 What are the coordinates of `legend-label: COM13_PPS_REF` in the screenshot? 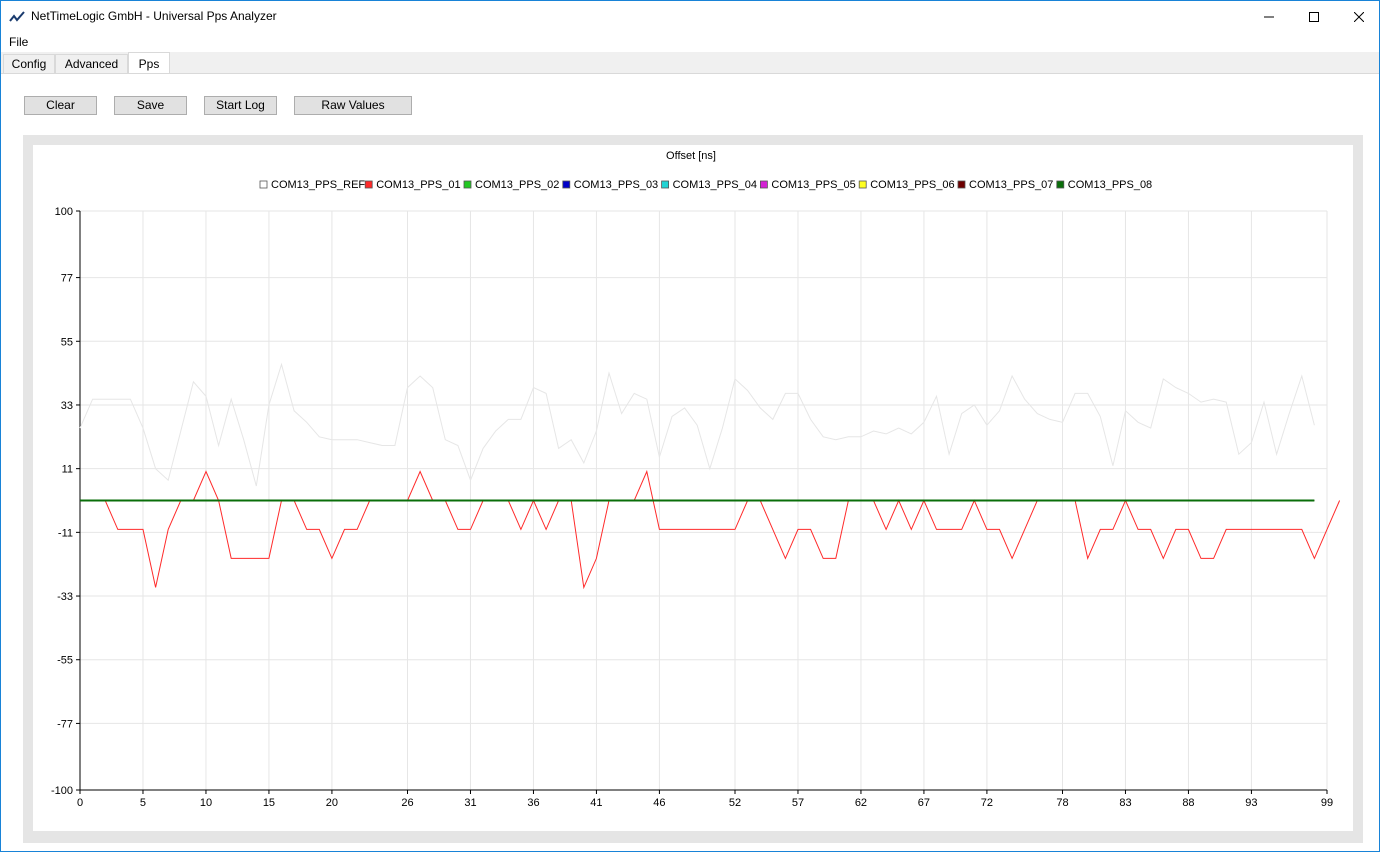 It's located at (318, 185).